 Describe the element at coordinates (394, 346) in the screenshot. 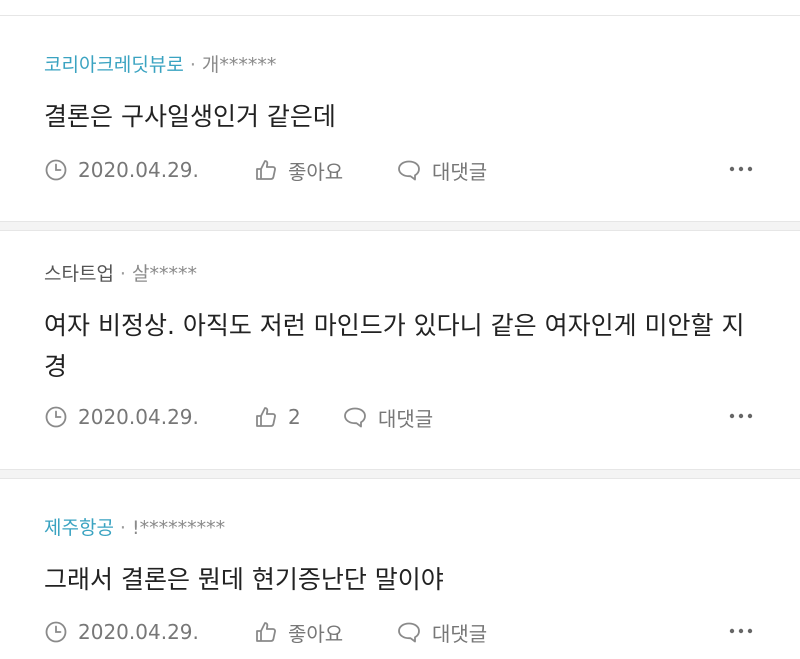

I see `comment-text: 여자 비정상. 아직도 저런 마인드가 있다니 같은 여자인게 미안할 지경` at that location.